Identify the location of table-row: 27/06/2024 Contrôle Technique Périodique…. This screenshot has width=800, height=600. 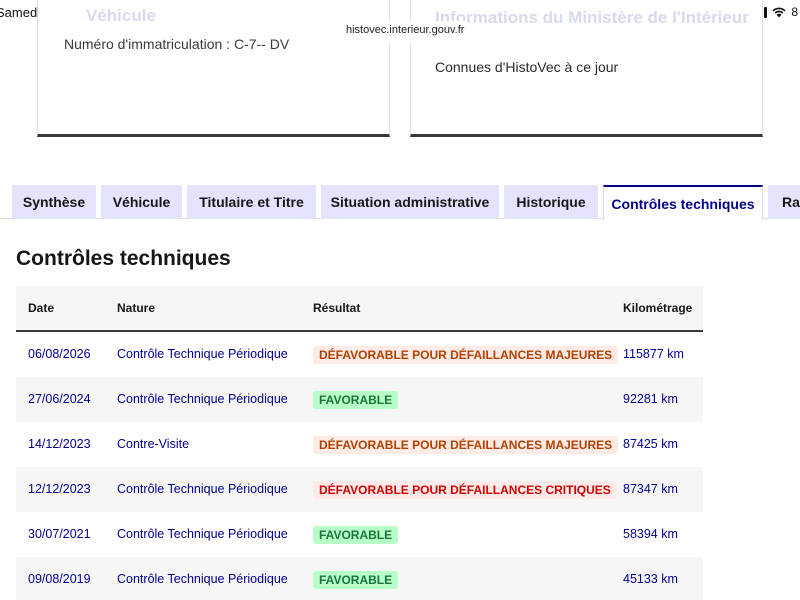
(359, 399).